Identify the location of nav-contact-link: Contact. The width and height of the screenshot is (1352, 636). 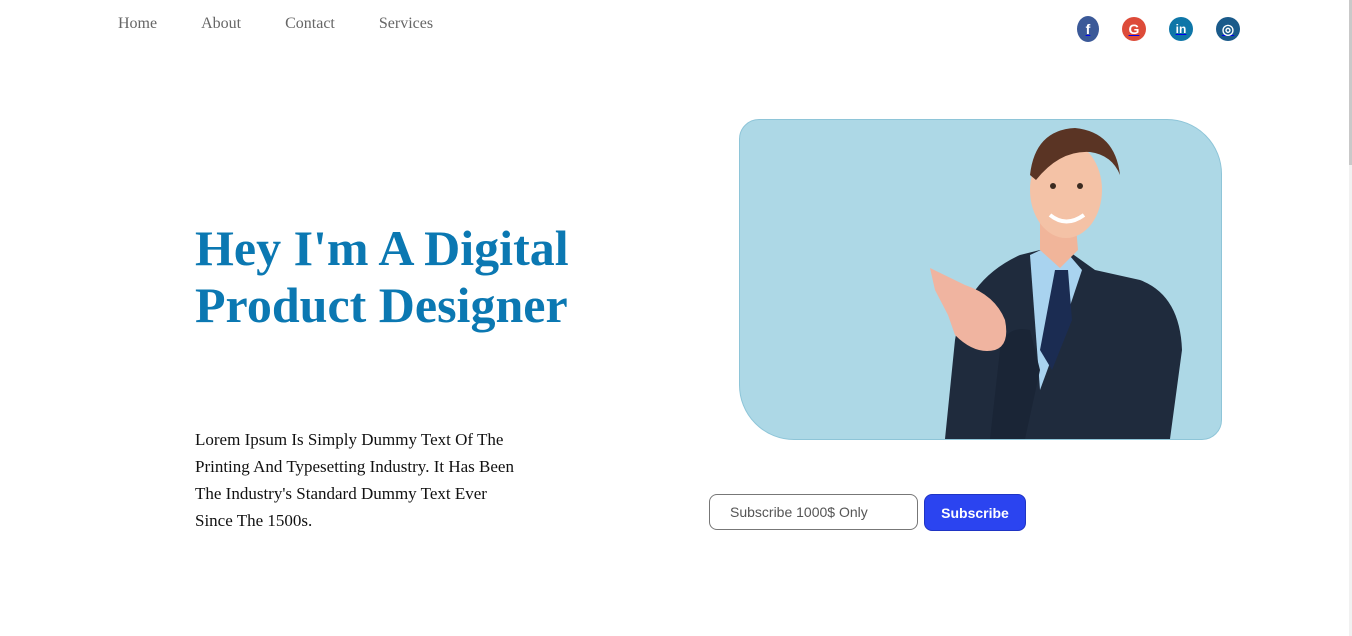
(310, 24).